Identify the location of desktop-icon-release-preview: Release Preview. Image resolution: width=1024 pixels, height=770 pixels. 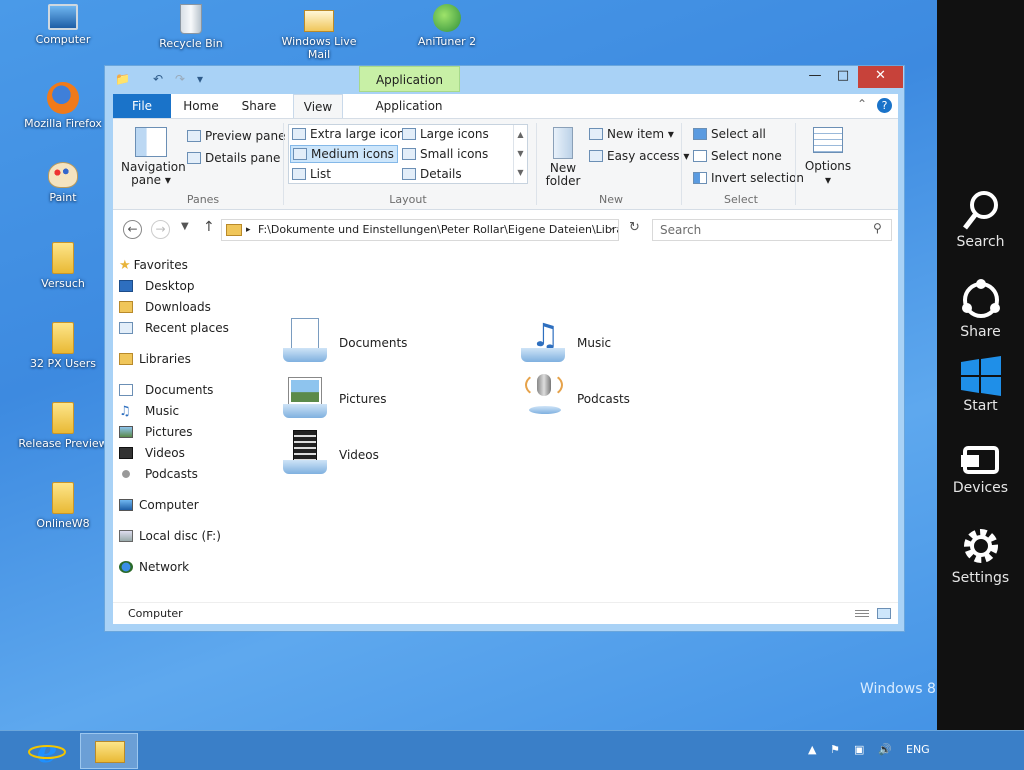
(63, 426).